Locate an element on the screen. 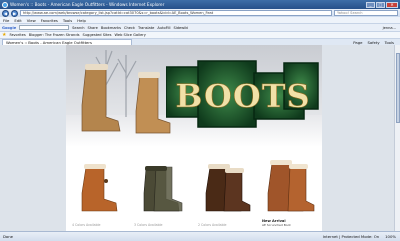  maximize-button: □ is located at coordinates (380, 4).